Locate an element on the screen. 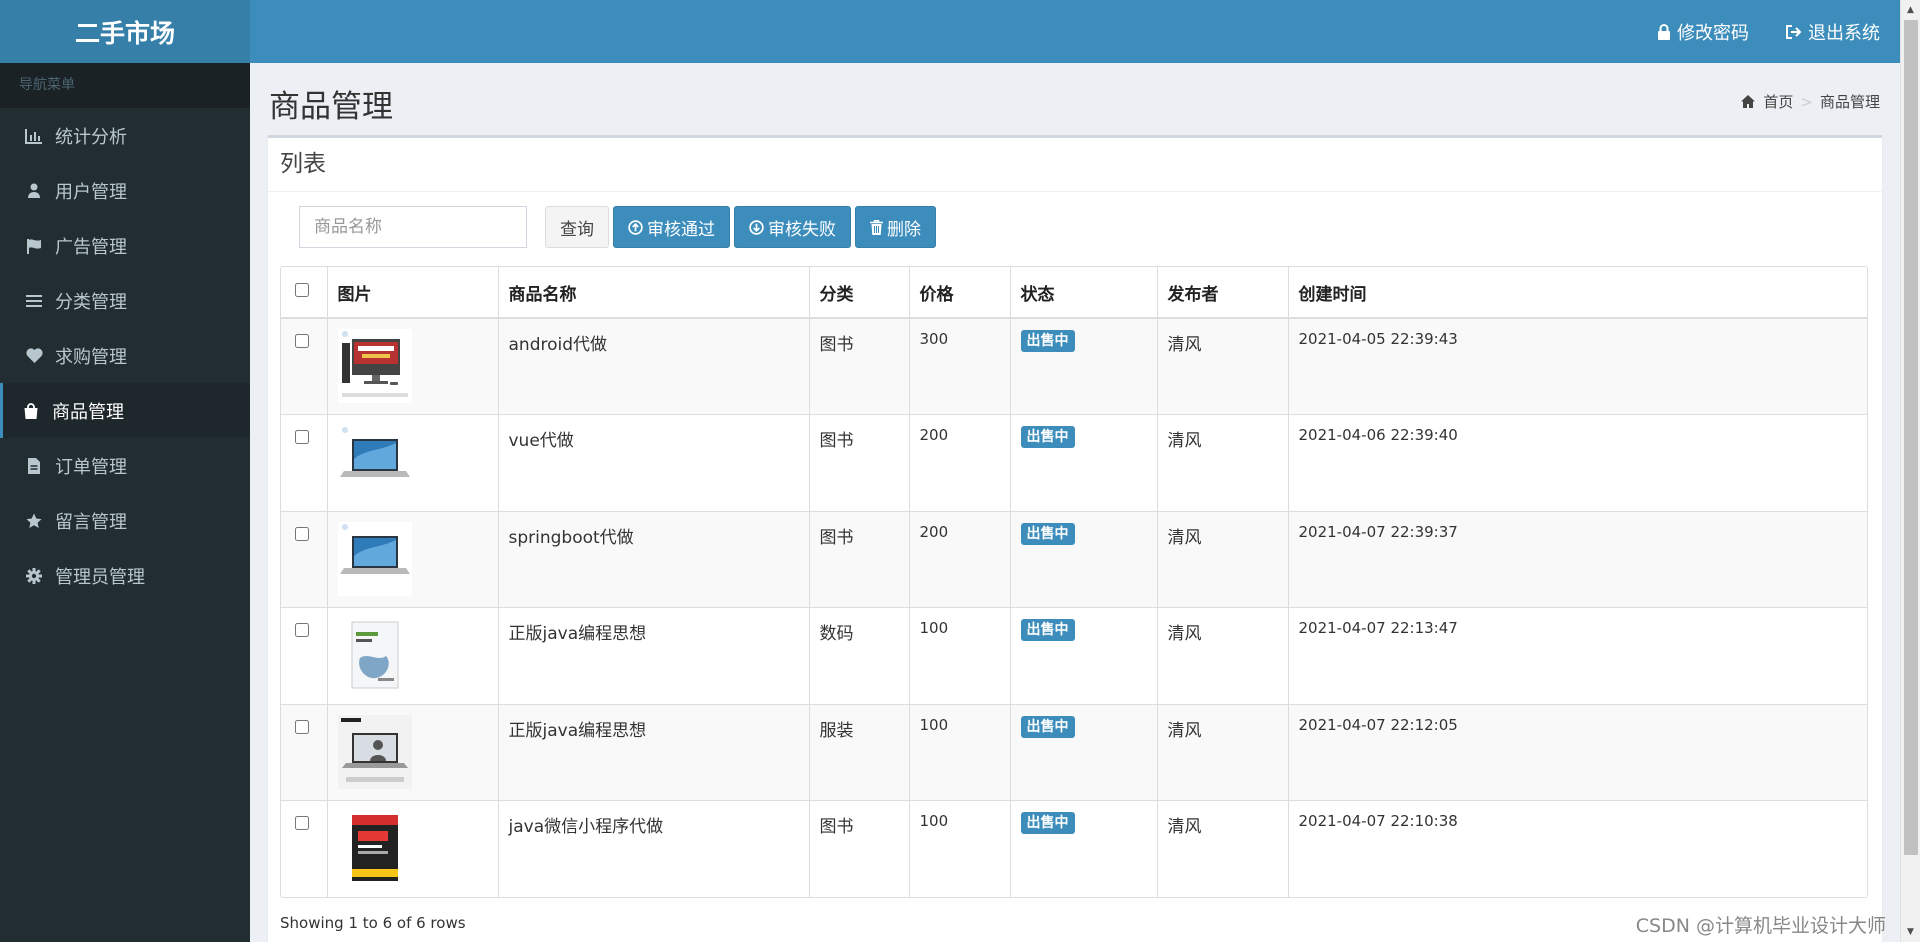 The image size is (1920, 942). select-all-cell is located at coordinates (304, 293).